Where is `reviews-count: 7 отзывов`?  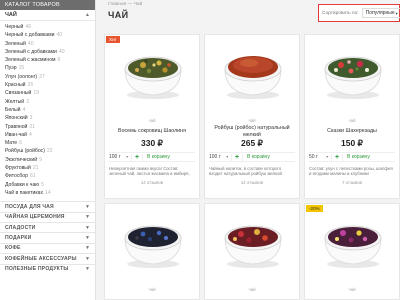 reviews-count: 7 отзывов is located at coordinates (352, 182).